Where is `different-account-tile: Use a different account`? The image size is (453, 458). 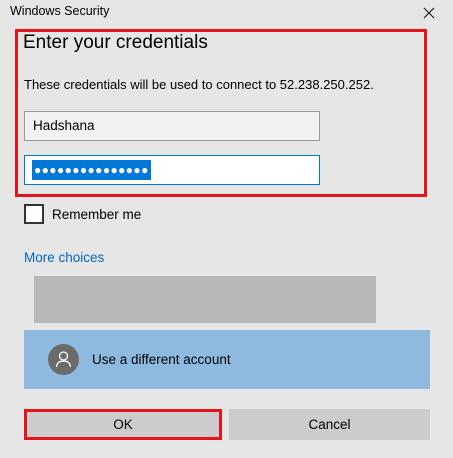
different-account-tile: Use a different account is located at coordinates (227, 359).